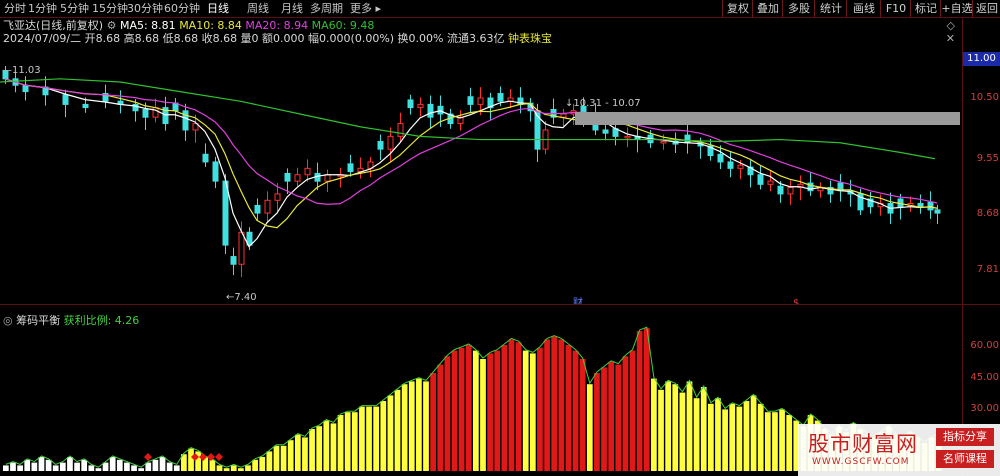 The image size is (1000, 476). I want to click on toolbar-button-4: 画线, so click(863, 8).